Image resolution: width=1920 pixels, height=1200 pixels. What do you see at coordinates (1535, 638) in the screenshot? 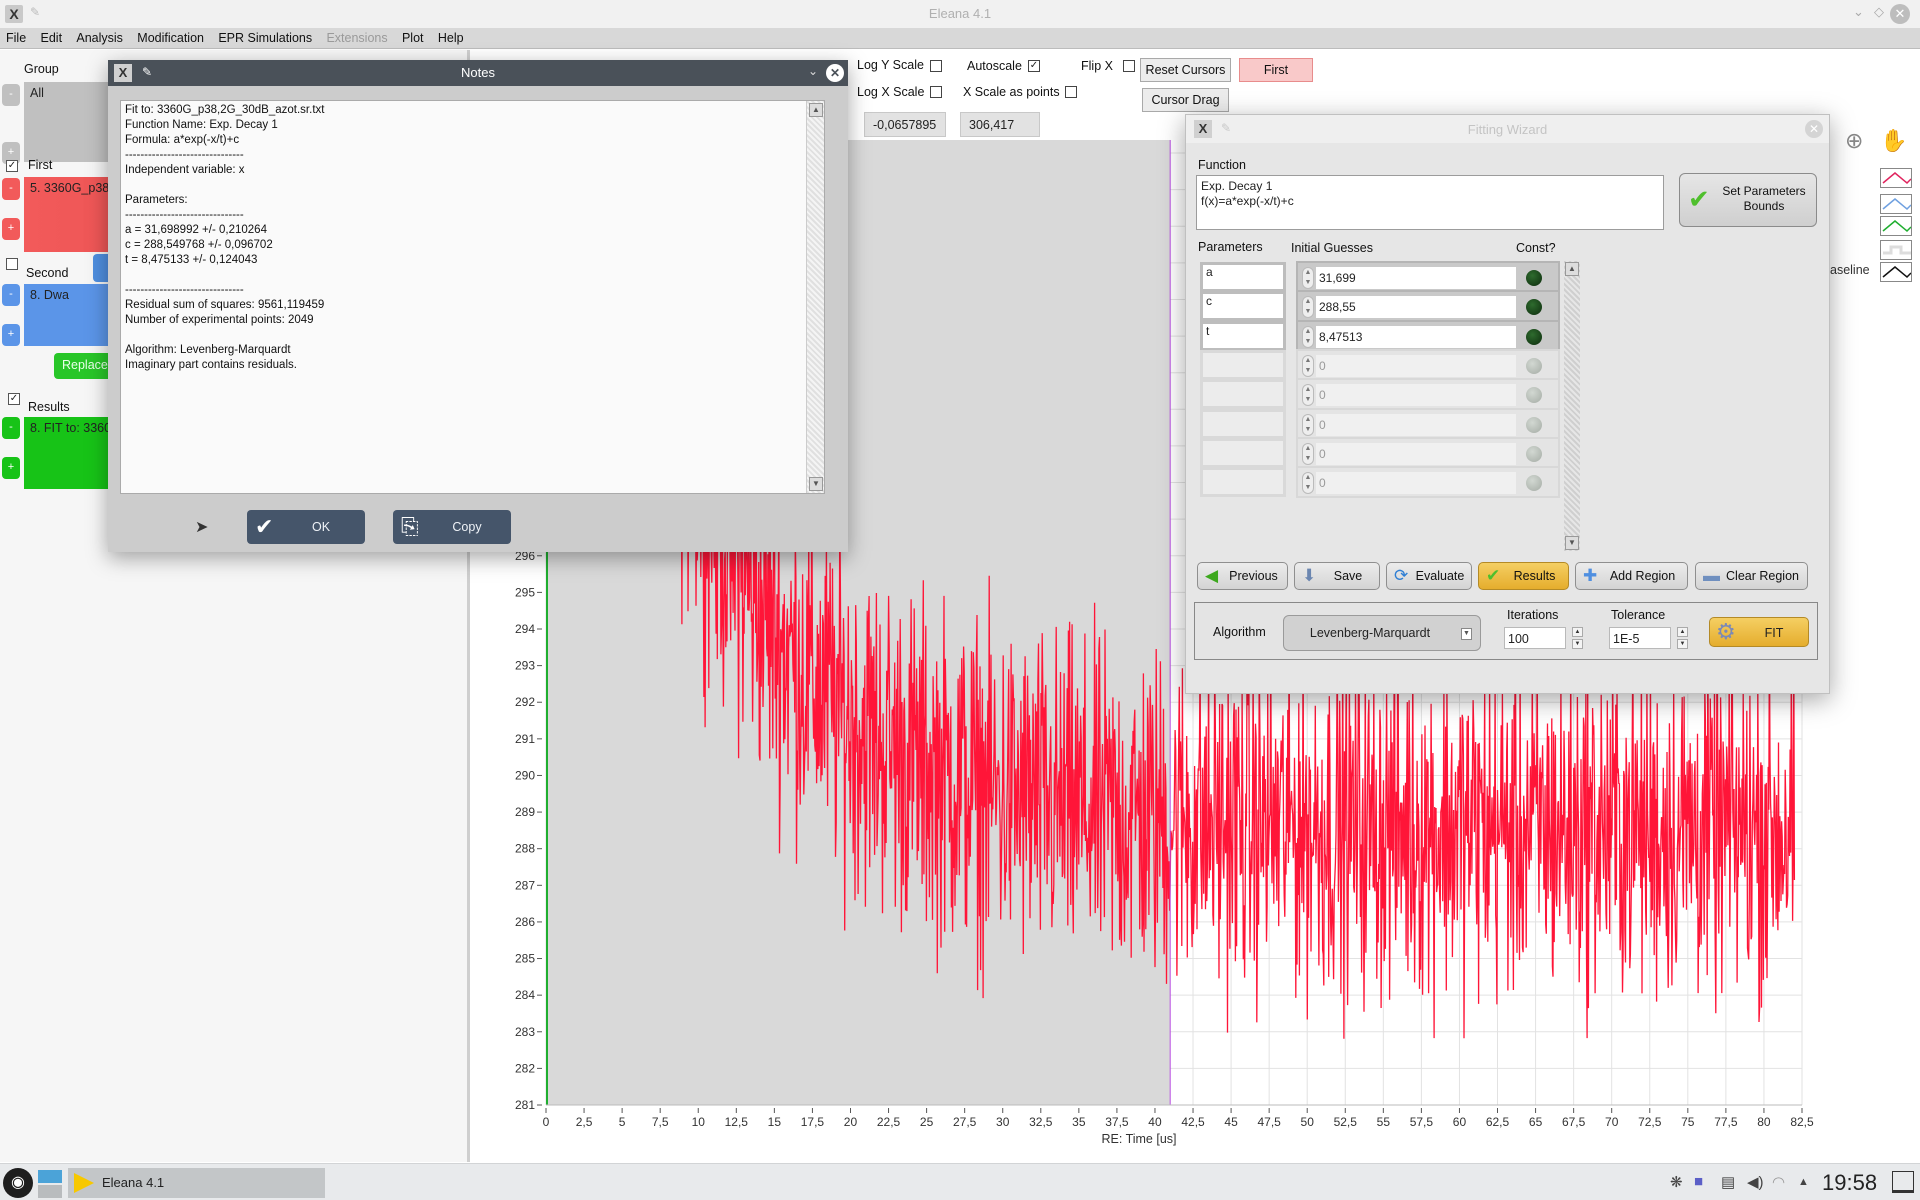
I see `iterations-input: 100` at bounding box center [1535, 638].